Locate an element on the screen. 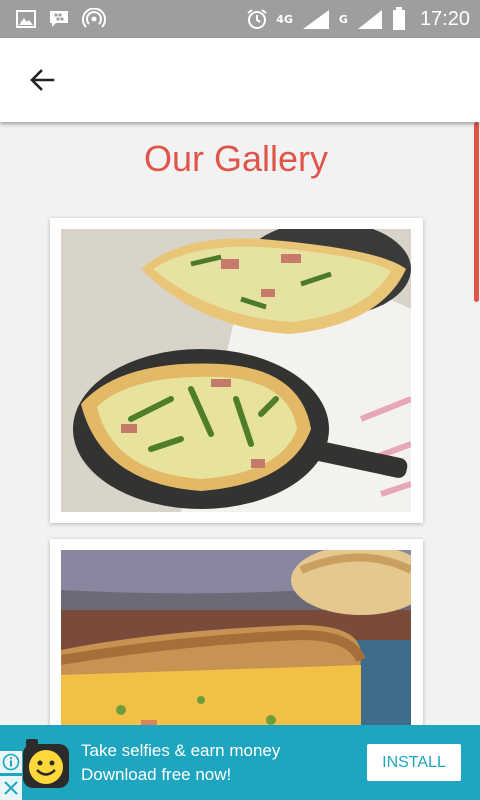  arrow-left-icon is located at coordinates (42, 80).